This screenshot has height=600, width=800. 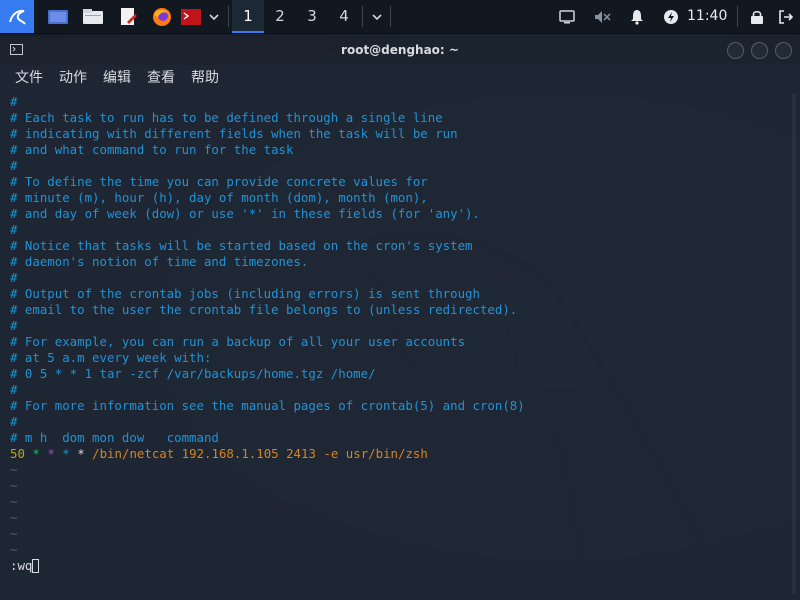 I want to click on comment-line: # daemon's notion of time and timezones., so click(x=159, y=261).